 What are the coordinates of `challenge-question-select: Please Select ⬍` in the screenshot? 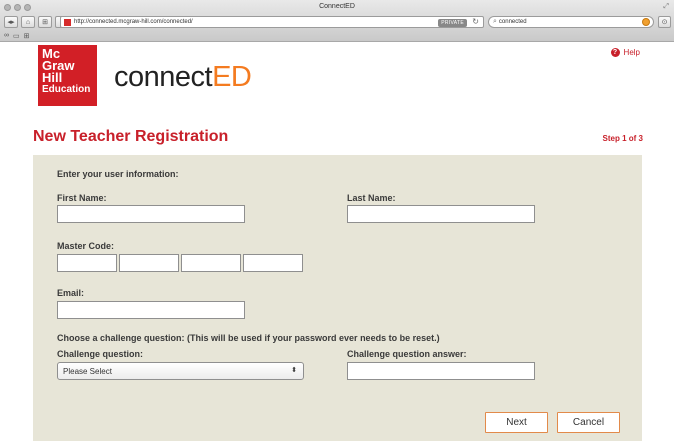 It's located at (180, 371).